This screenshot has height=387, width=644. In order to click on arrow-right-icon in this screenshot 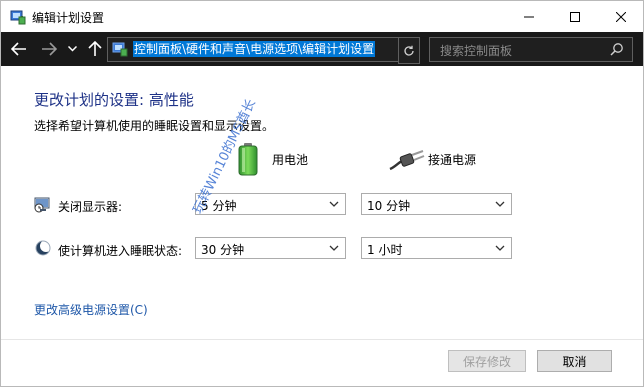, I will do `click(49, 49)`.